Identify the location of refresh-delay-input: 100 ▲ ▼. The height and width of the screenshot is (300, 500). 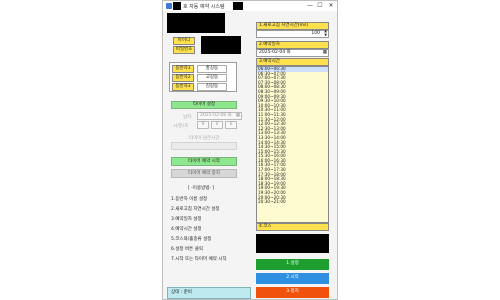
(292, 33).